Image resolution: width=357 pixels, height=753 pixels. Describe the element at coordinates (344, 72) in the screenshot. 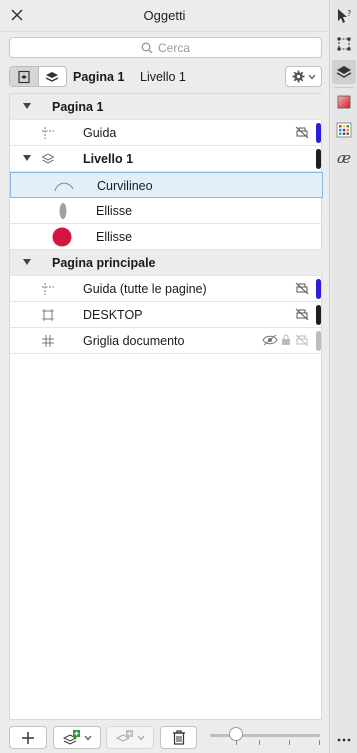

I see `objects-icon` at that location.